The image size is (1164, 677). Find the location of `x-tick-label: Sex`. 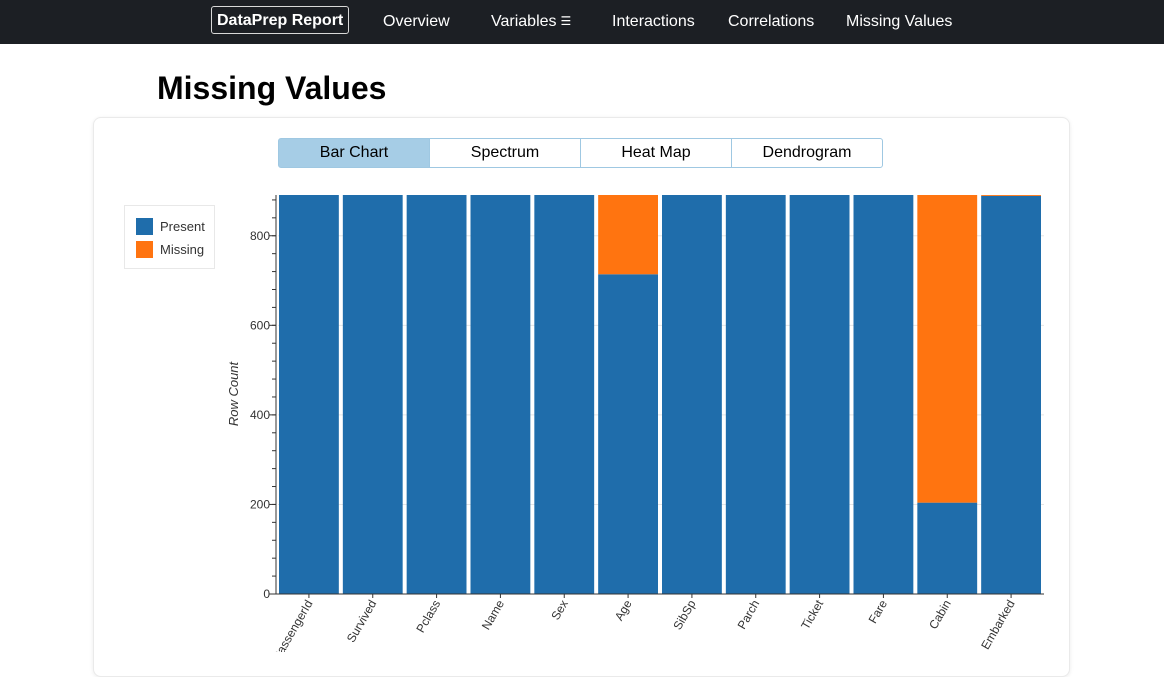

x-tick-label: Sex is located at coordinates (559, 610).